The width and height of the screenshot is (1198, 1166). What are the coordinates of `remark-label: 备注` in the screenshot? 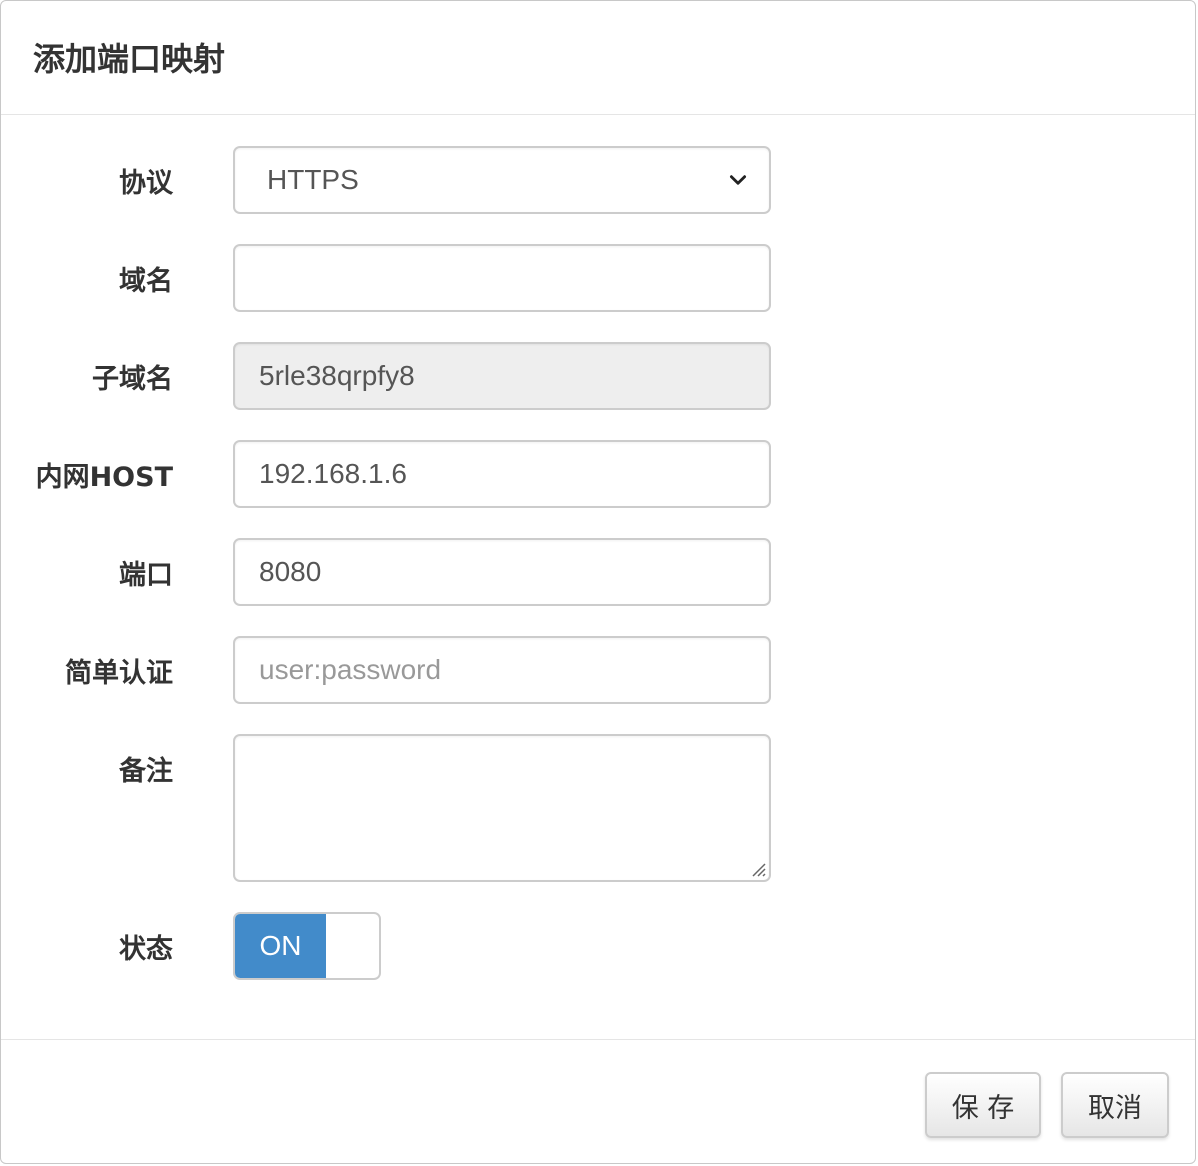 It's located at (146, 771).